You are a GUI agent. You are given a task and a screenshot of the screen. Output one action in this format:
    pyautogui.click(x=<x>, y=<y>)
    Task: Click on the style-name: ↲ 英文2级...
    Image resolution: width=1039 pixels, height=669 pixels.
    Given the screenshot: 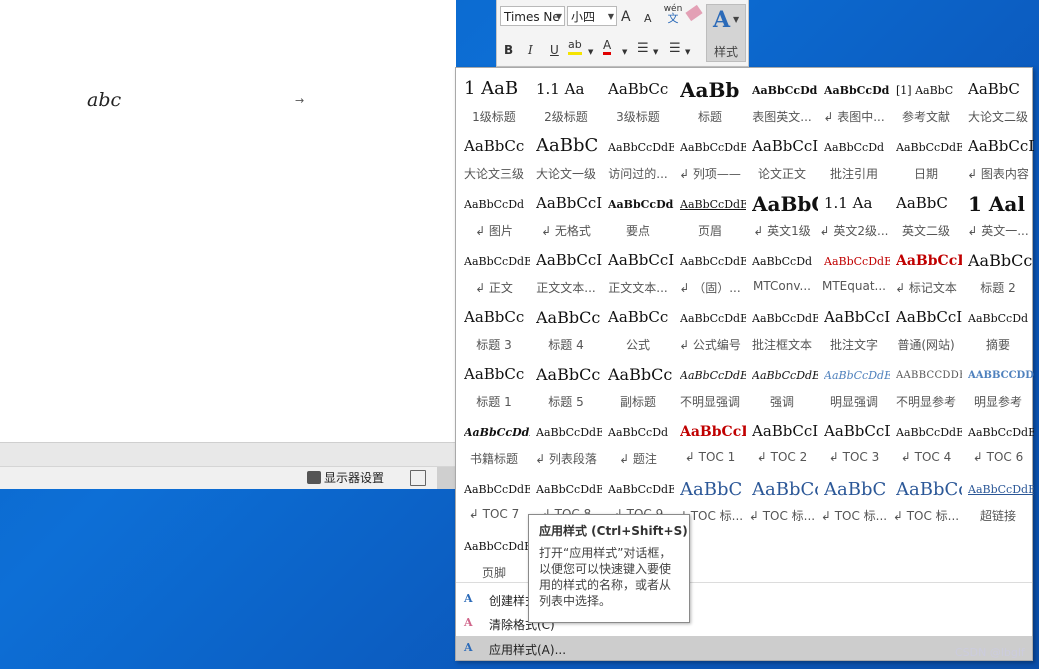 What is the action you would take?
    pyautogui.click(x=854, y=231)
    